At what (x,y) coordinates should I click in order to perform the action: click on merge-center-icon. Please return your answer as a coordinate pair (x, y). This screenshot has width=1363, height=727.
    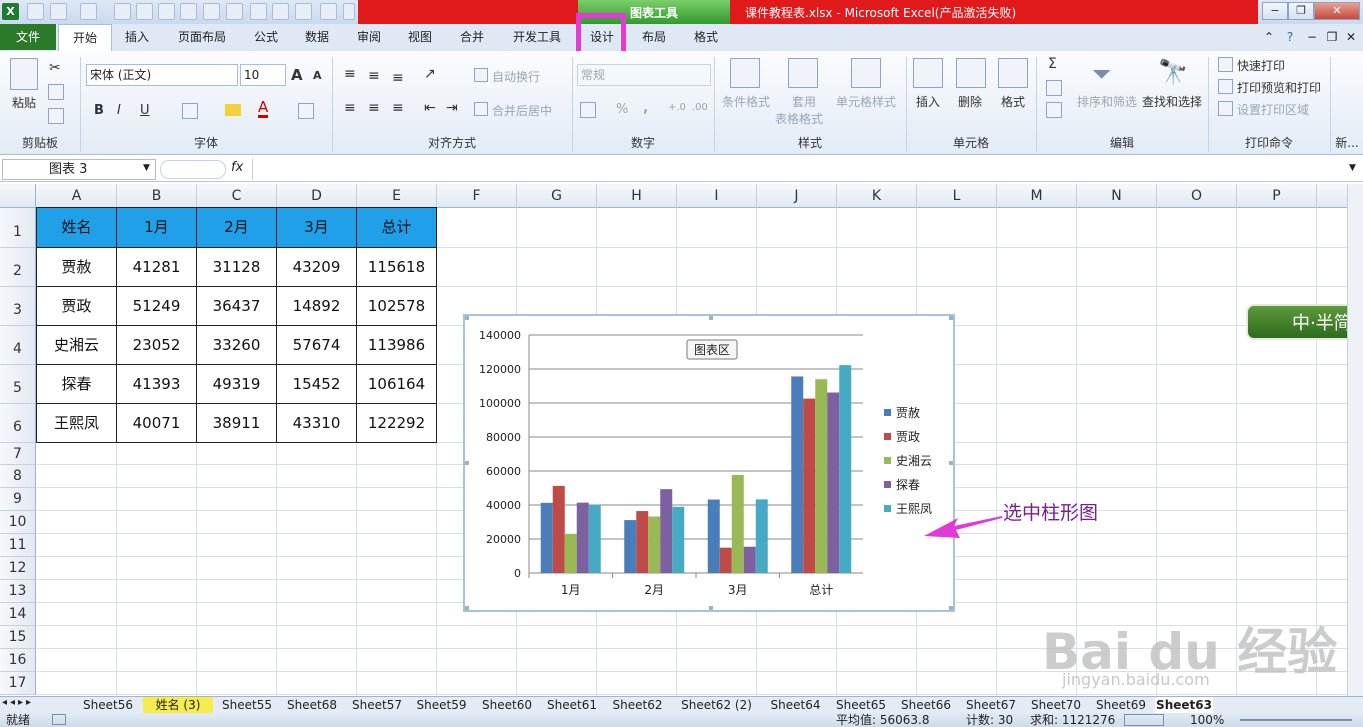
    Looking at the image, I should click on (481, 109).